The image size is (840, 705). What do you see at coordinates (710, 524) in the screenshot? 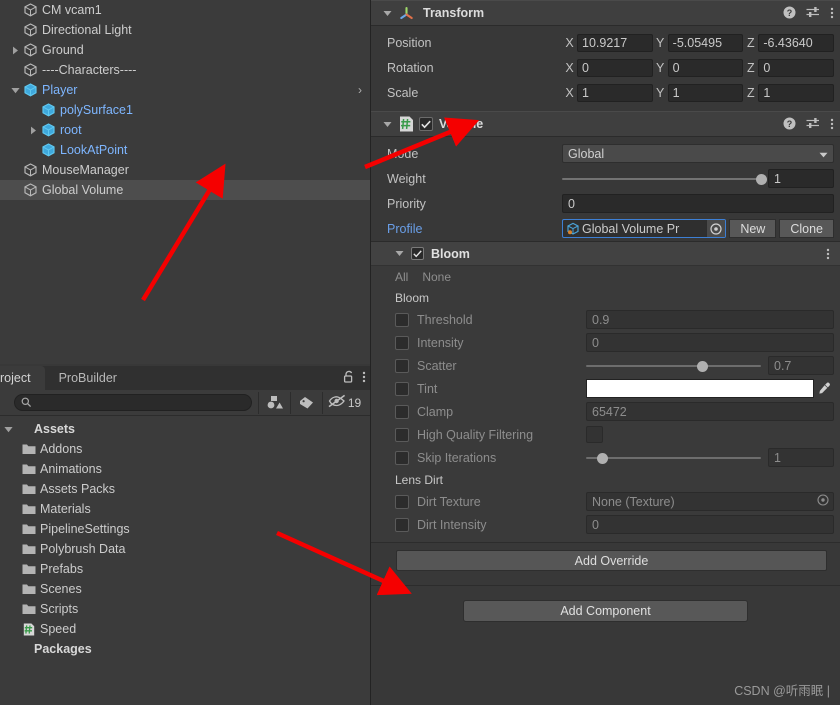
I see `override-dirt-intensity-input: 0` at bounding box center [710, 524].